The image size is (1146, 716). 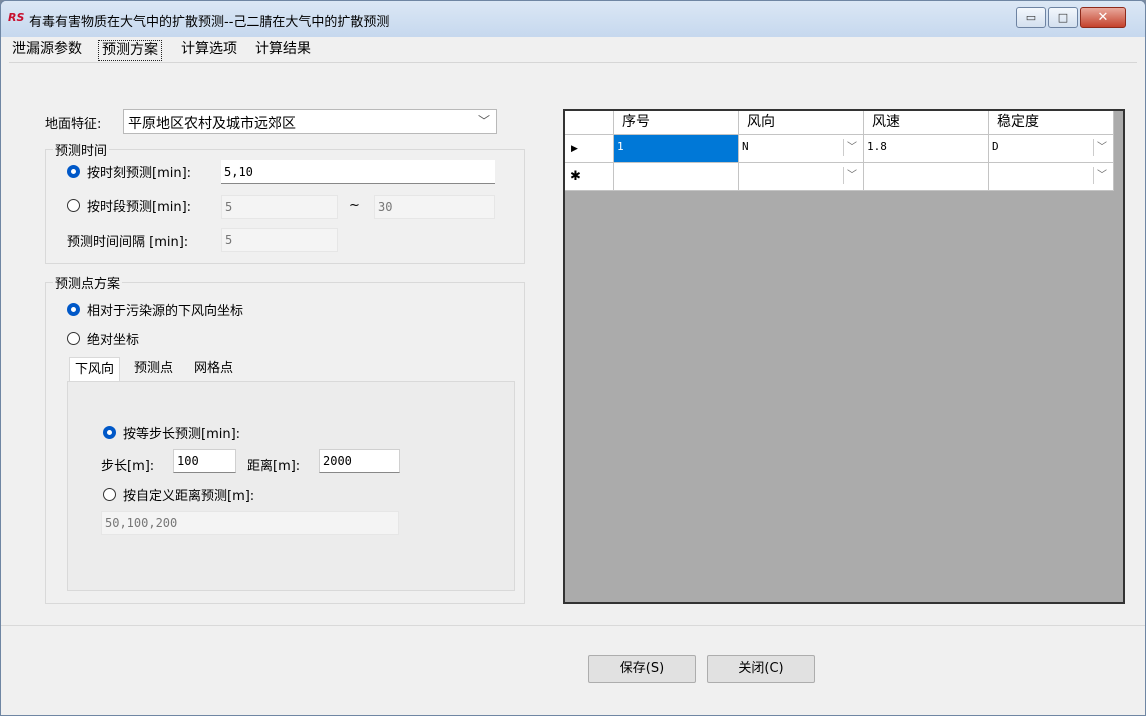 I want to click on app-icon: RS, so click(x=16, y=17).